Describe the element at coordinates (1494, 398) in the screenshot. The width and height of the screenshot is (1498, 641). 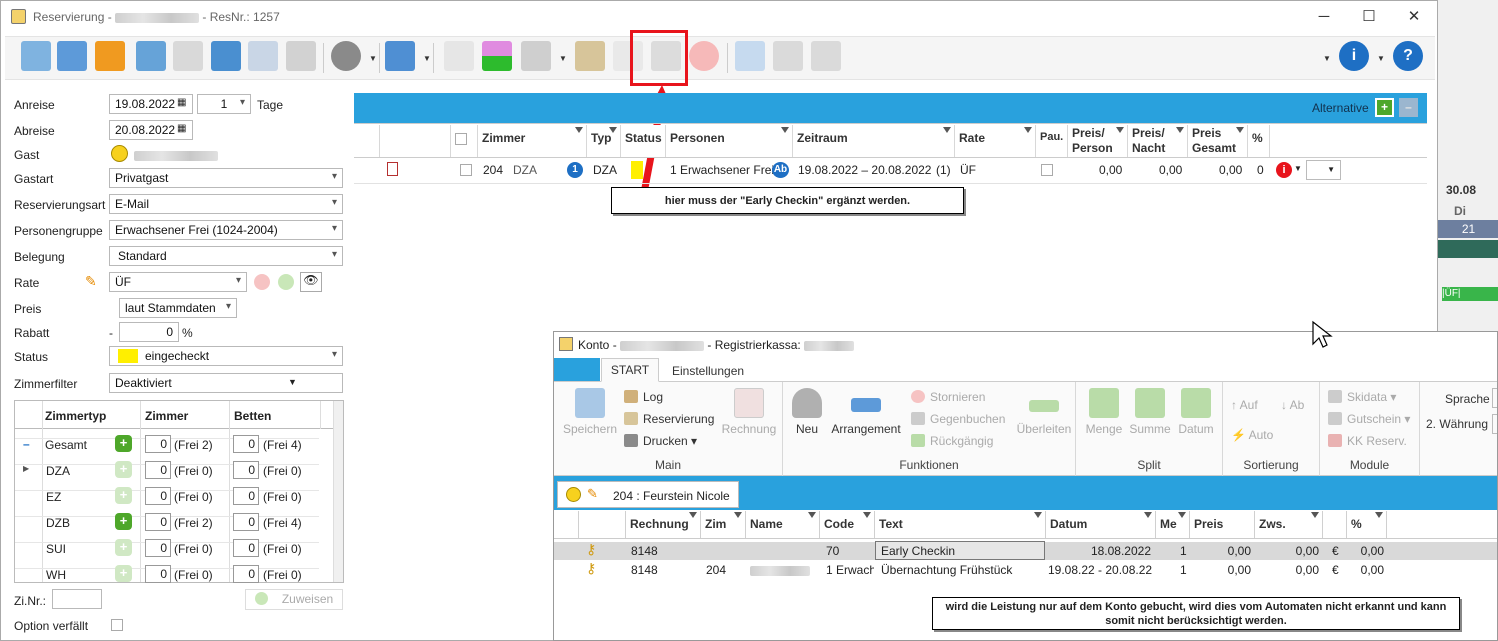
I see `sprache-select` at that location.